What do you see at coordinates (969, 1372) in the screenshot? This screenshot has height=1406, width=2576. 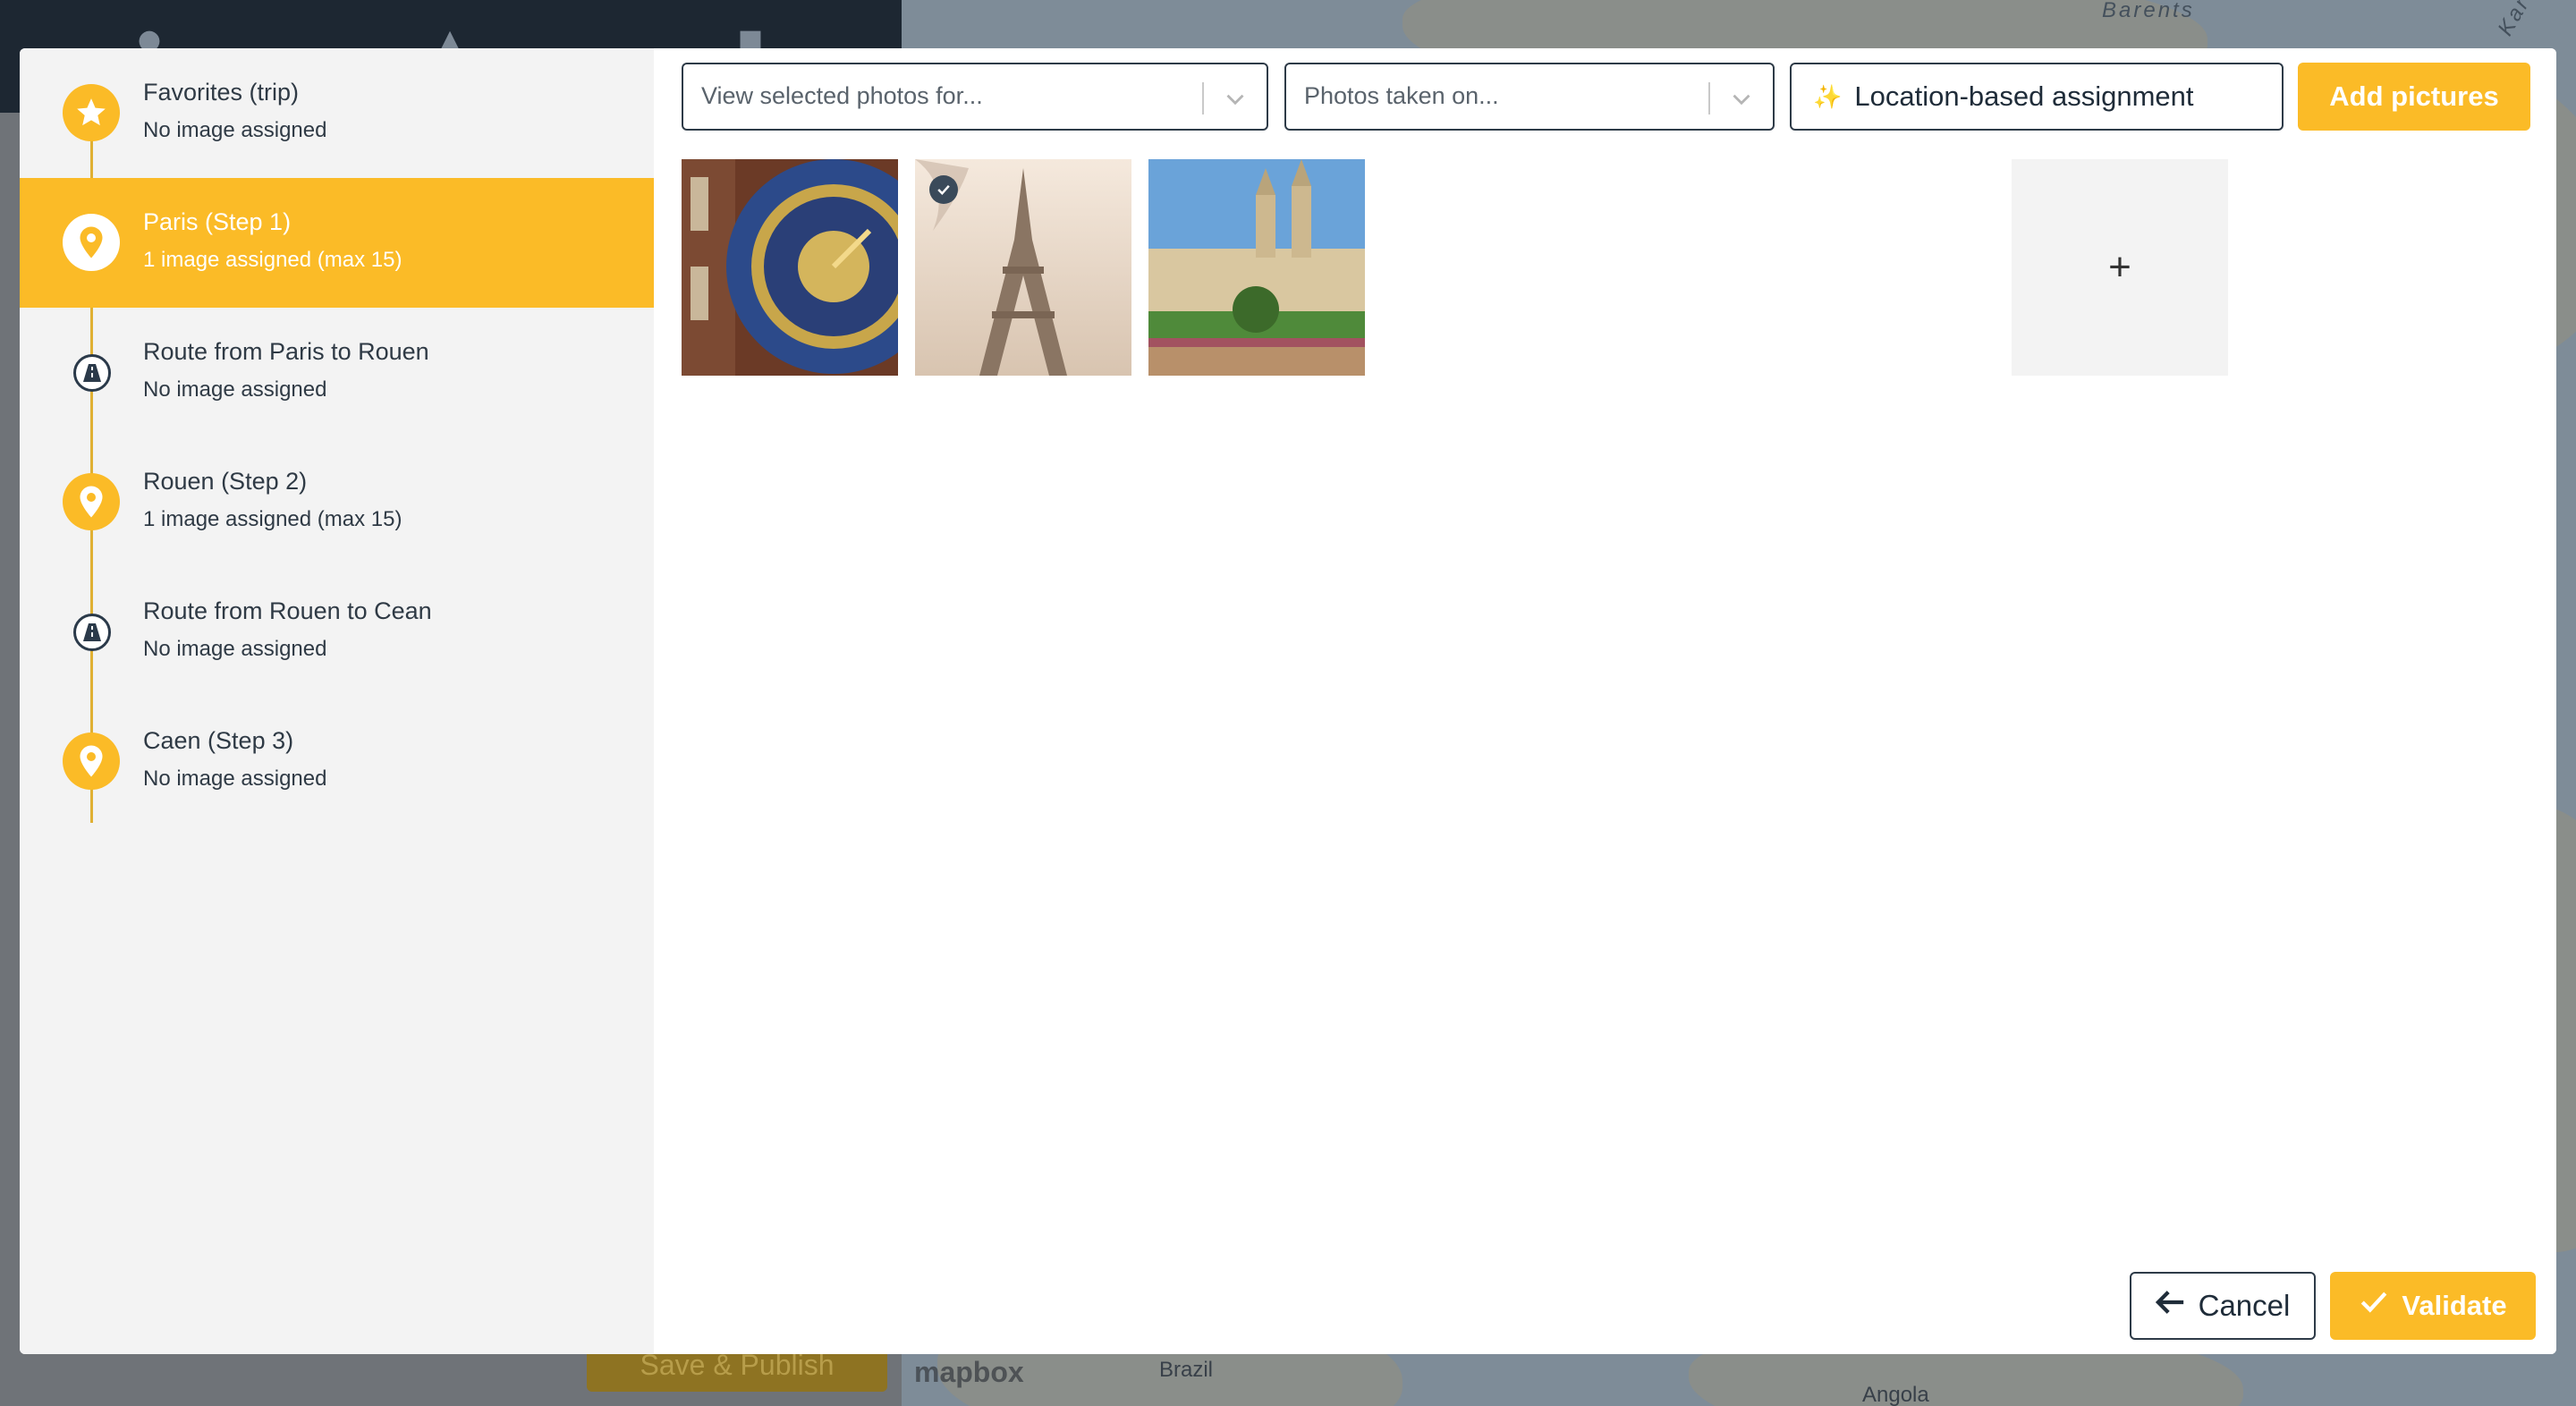 I see `mapbox-logo: mapbox` at bounding box center [969, 1372].